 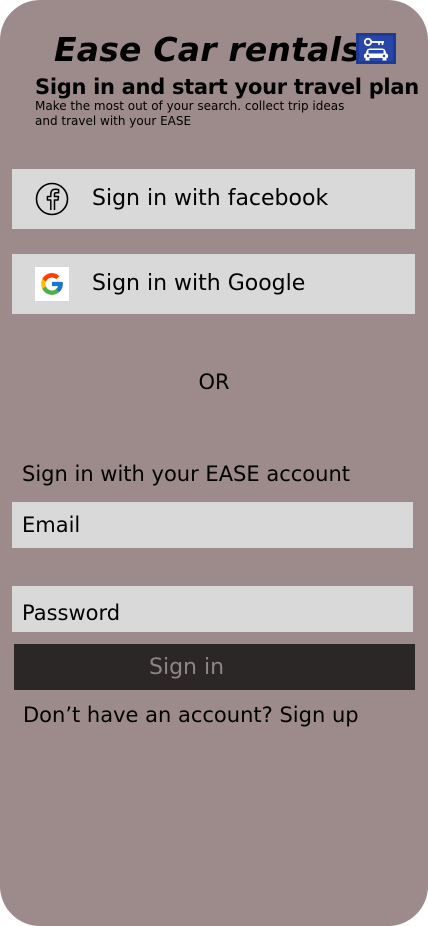 I want to click on facebook-icon, so click(x=52, y=199).